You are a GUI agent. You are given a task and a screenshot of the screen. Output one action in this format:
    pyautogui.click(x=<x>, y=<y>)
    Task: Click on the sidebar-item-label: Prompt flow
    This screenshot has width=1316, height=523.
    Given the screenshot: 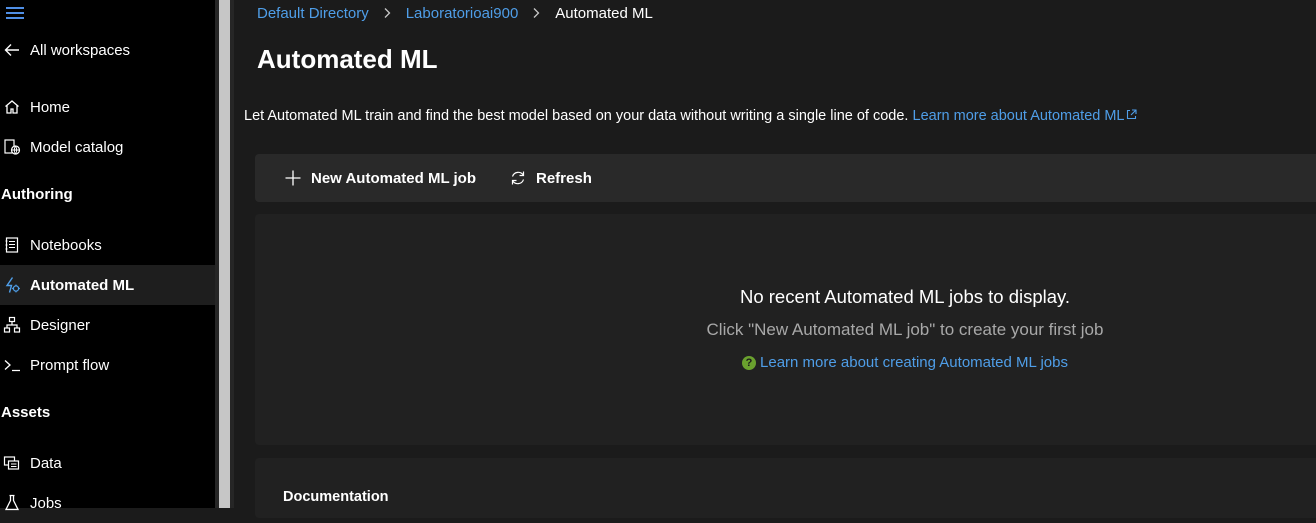 What is the action you would take?
    pyautogui.click(x=70, y=365)
    